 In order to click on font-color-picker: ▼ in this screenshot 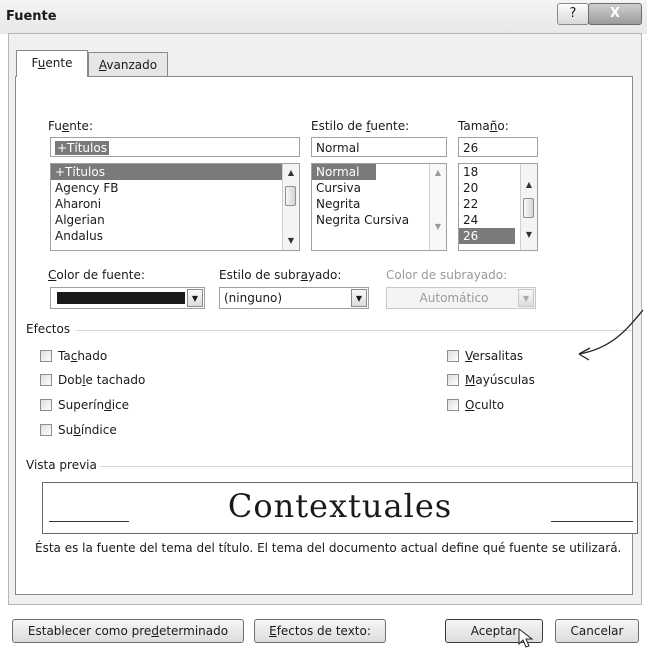, I will do `click(127, 298)`.